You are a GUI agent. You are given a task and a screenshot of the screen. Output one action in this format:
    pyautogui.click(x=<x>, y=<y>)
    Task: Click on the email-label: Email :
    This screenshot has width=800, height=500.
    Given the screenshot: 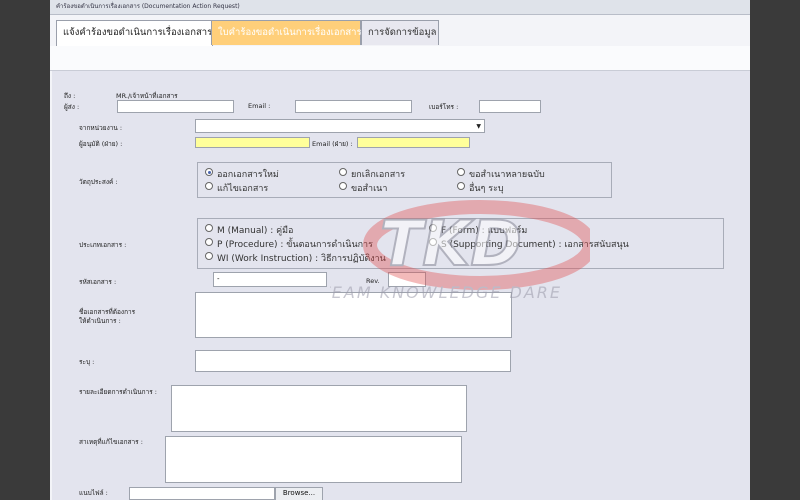 What is the action you would take?
    pyautogui.click(x=259, y=106)
    